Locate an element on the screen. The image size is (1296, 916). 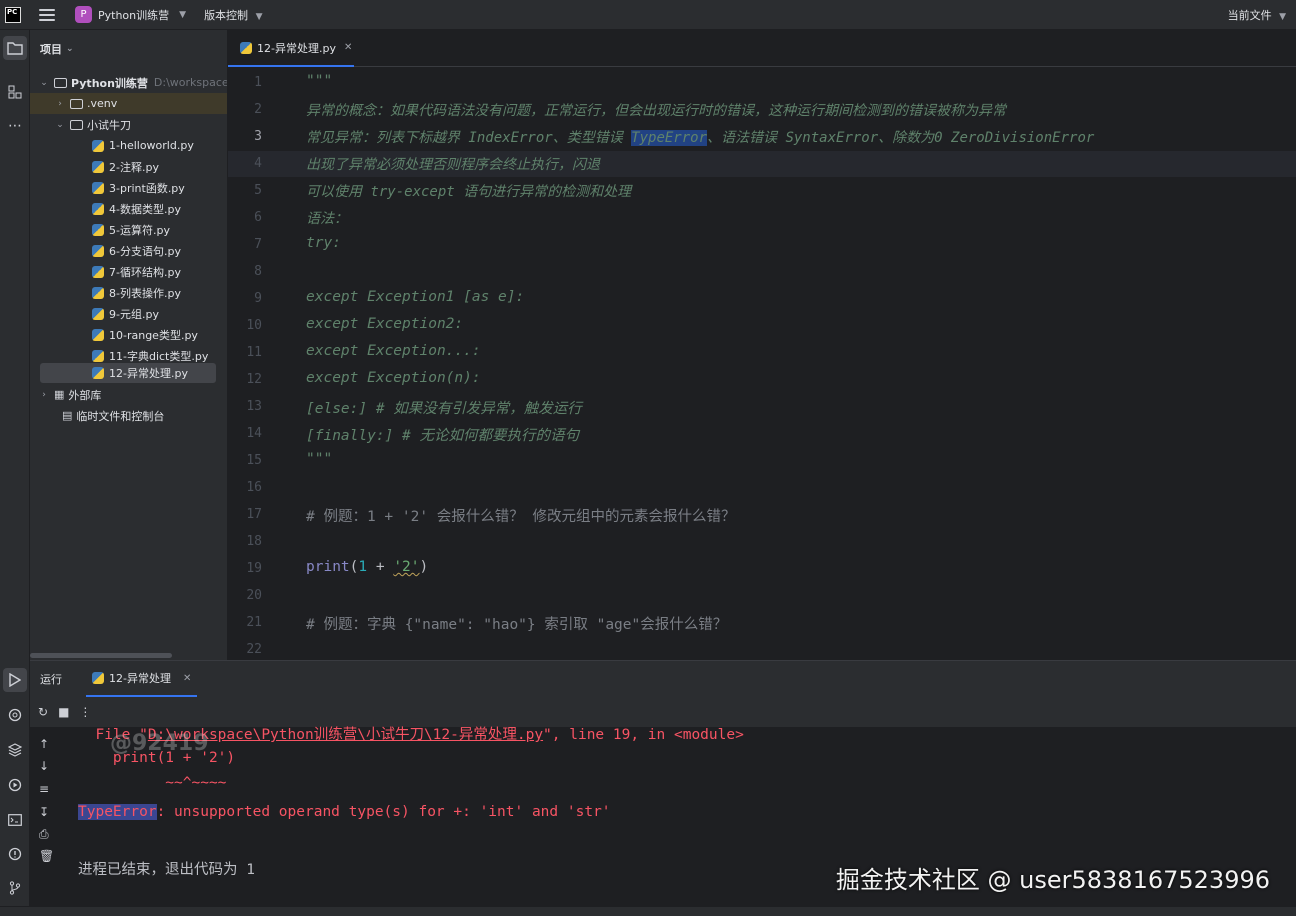
tree-file: 4-数据类型.py is located at coordinates (136, 208).